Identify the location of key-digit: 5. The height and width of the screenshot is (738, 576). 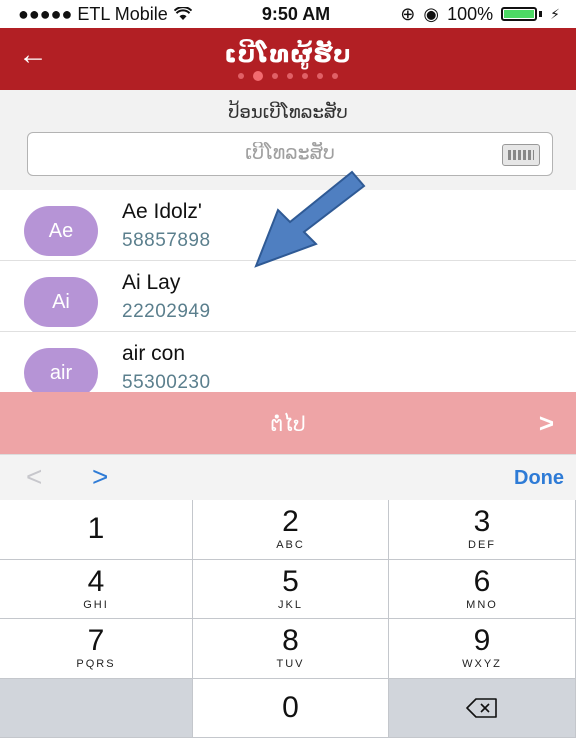
(290, 581).